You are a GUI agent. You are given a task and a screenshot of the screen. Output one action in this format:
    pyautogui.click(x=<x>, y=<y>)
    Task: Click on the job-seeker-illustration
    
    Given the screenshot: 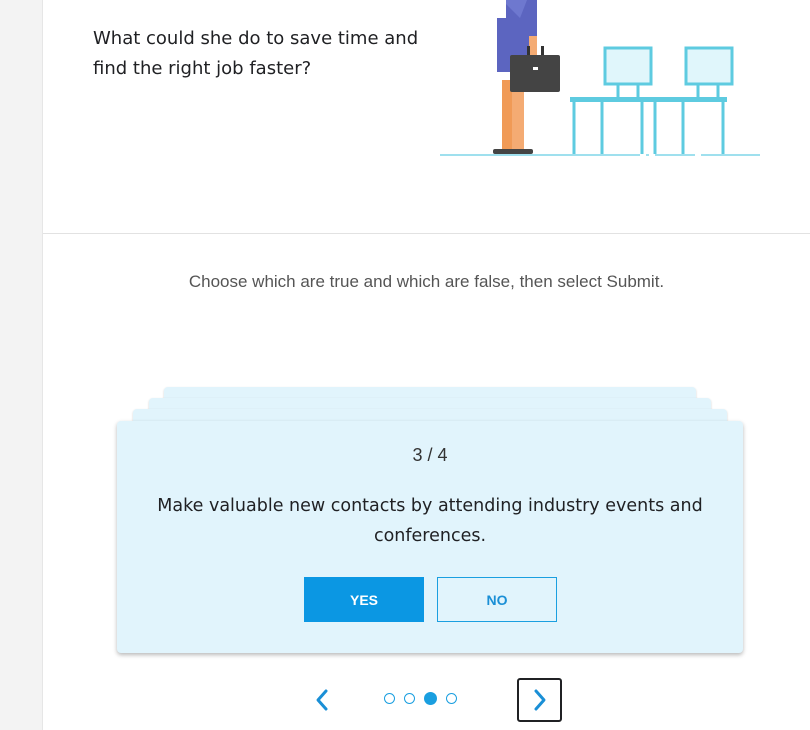 What is the action you would take?
    pyautogui.click(x=600, y=78)
    